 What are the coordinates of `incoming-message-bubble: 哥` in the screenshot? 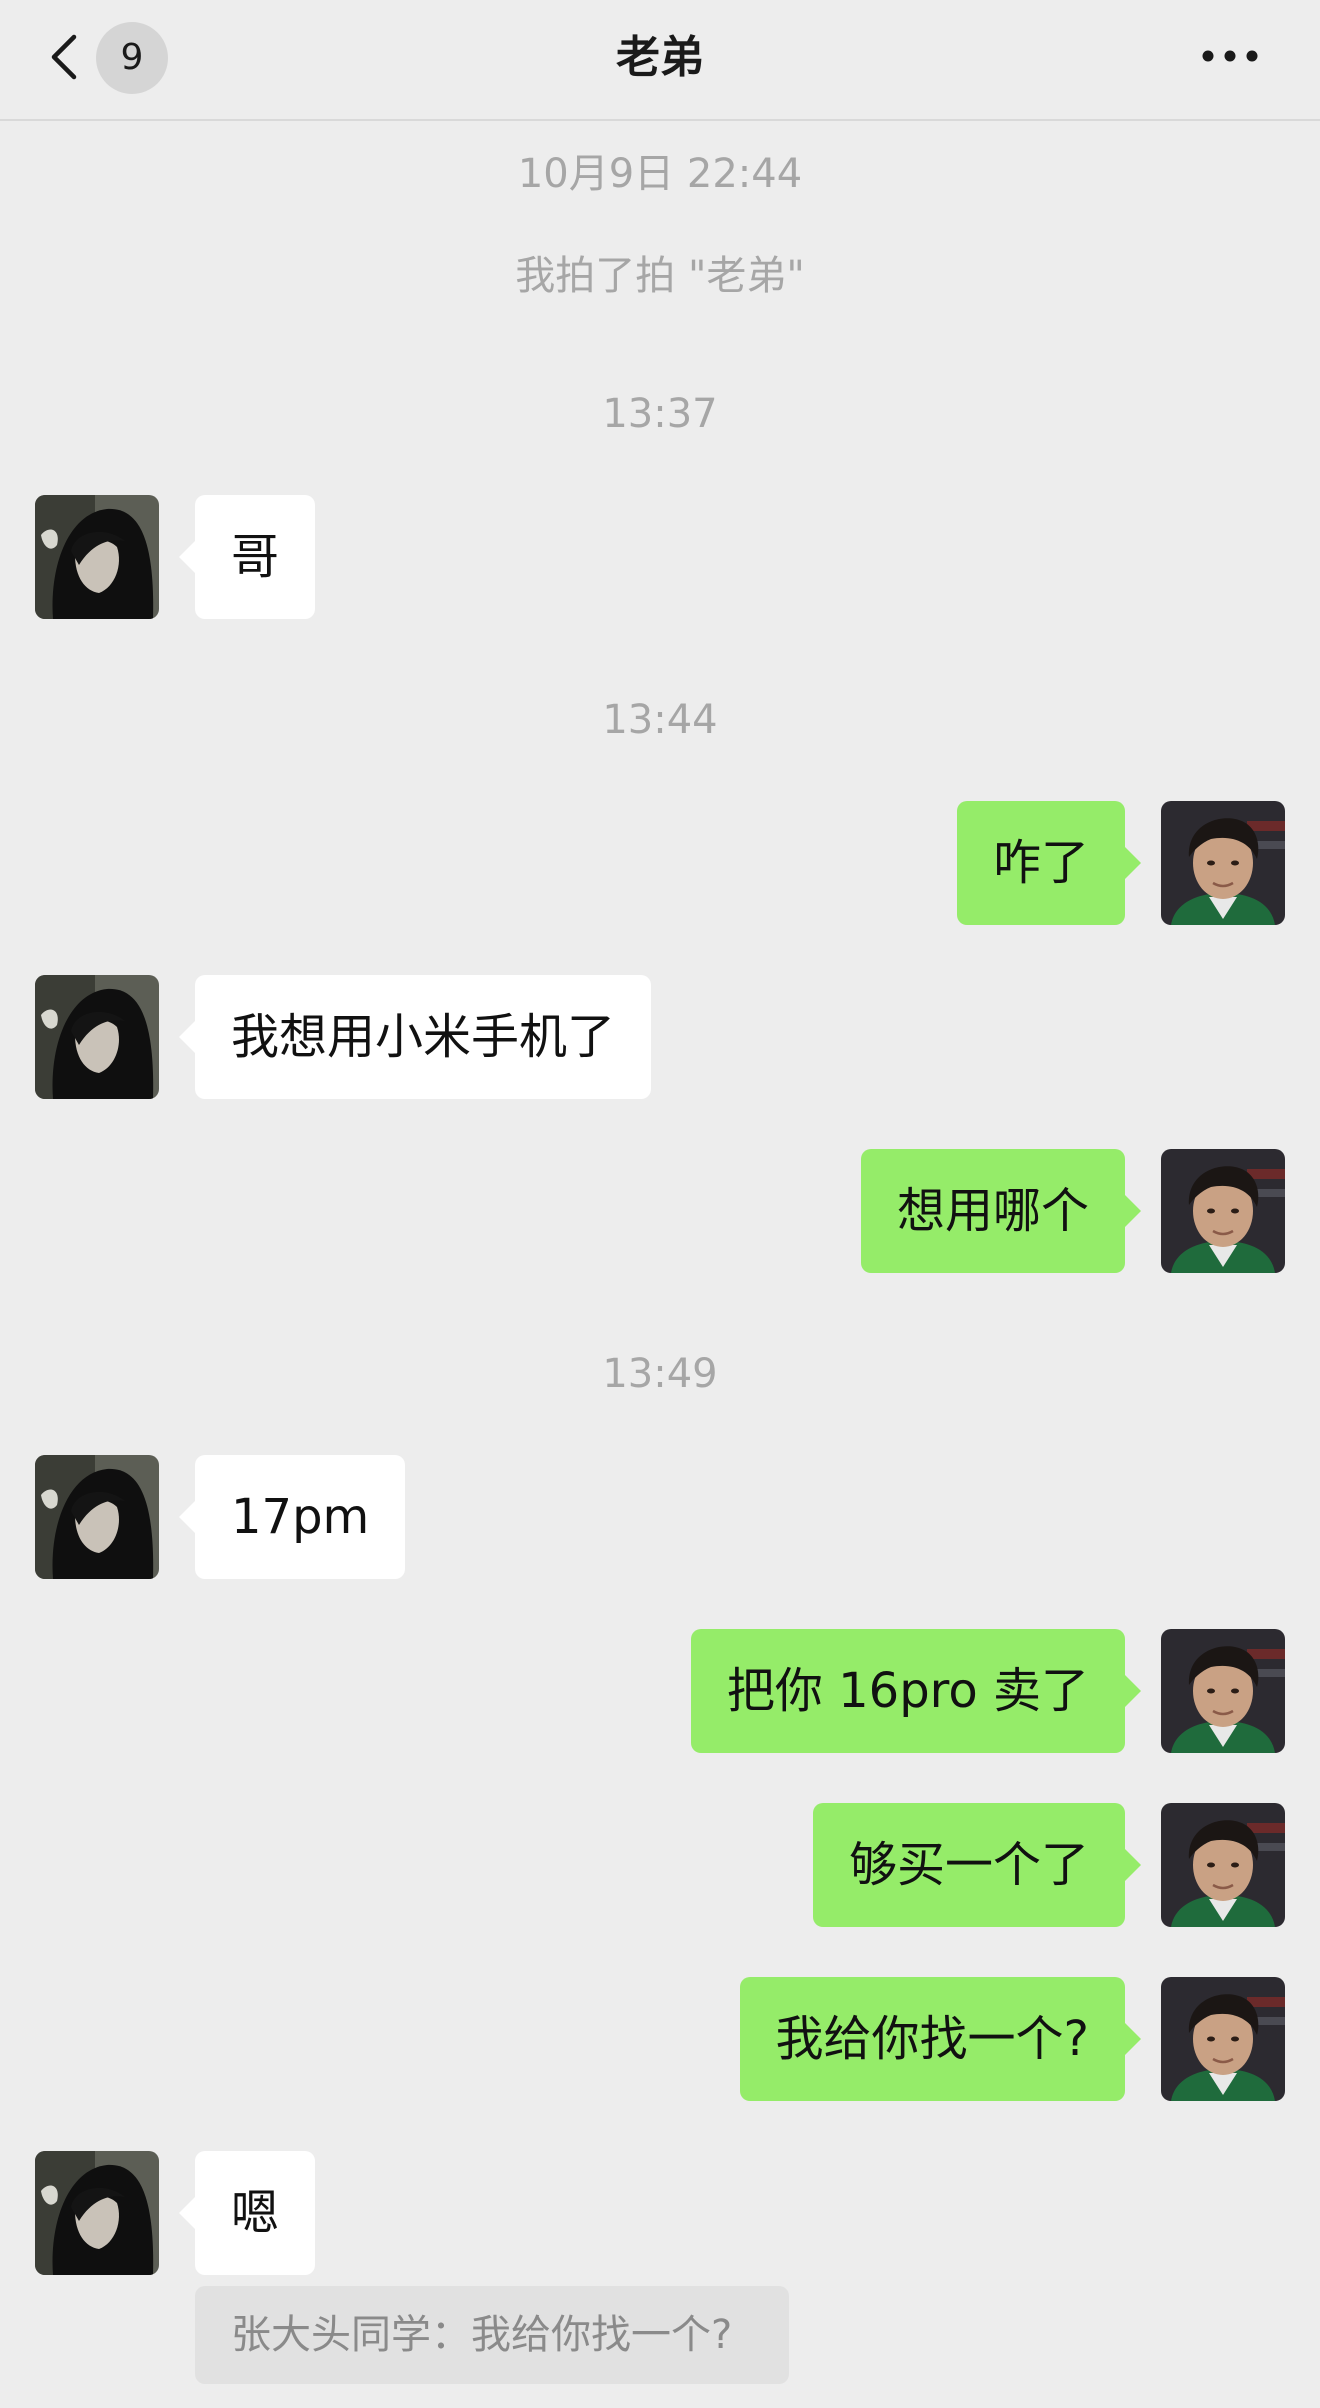 It's located at (247, 557).